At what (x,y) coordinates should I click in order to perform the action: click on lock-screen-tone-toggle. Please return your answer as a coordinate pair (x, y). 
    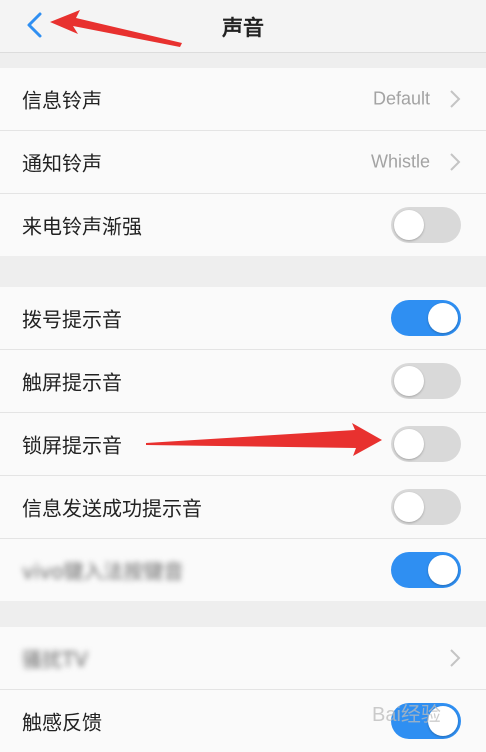
    Looking at the image, I should click on (426, 444).